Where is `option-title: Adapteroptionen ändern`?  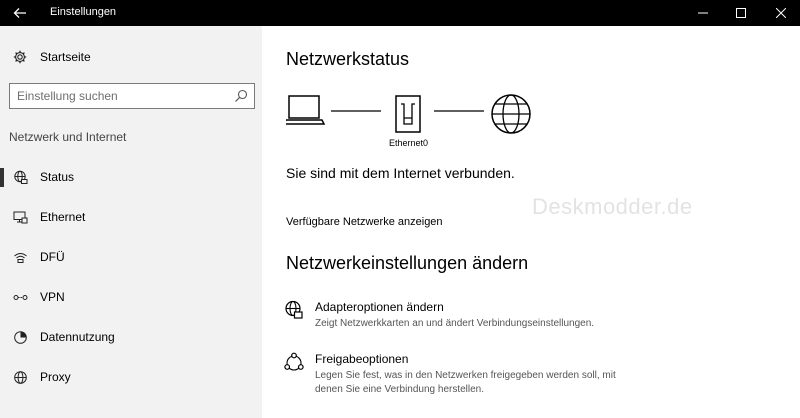 option-title: Adapteroptionen ändern is located at coordinates (379, 307).